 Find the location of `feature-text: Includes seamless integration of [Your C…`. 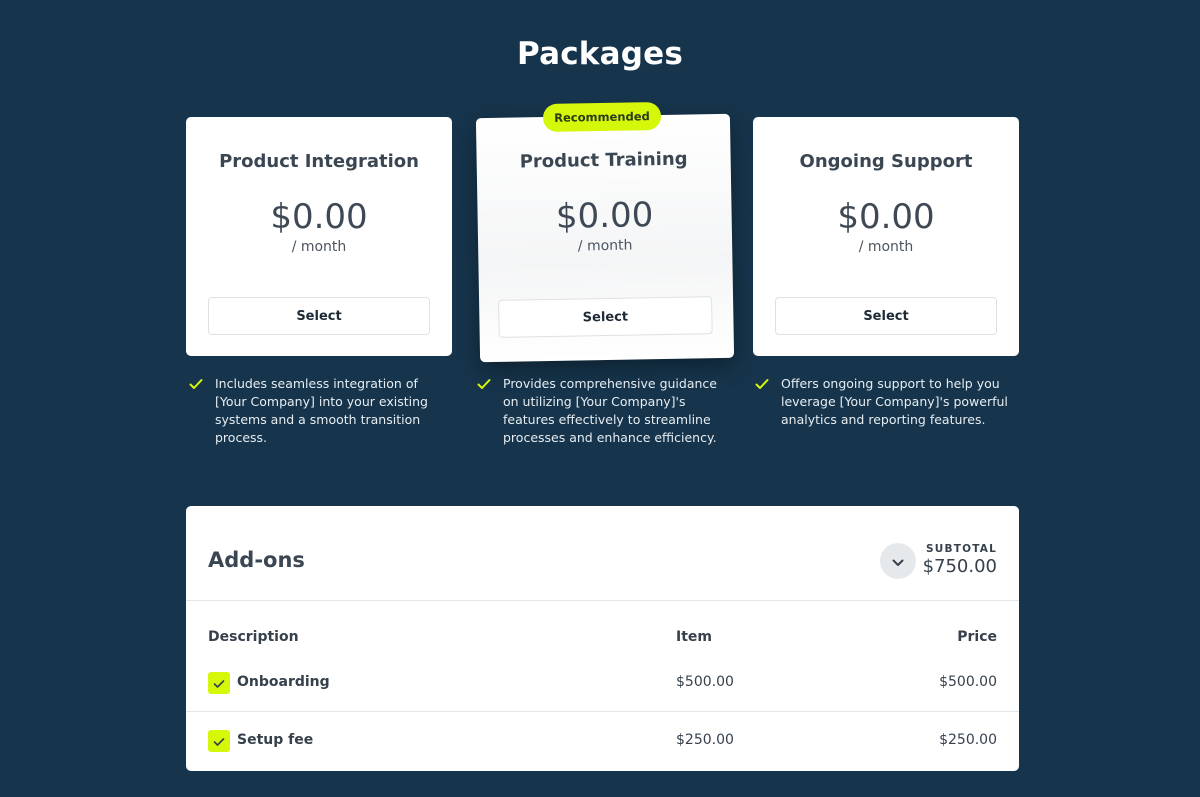

feature-text: Includes seamless integration of [Your C… is located at coordinates (321, 410).